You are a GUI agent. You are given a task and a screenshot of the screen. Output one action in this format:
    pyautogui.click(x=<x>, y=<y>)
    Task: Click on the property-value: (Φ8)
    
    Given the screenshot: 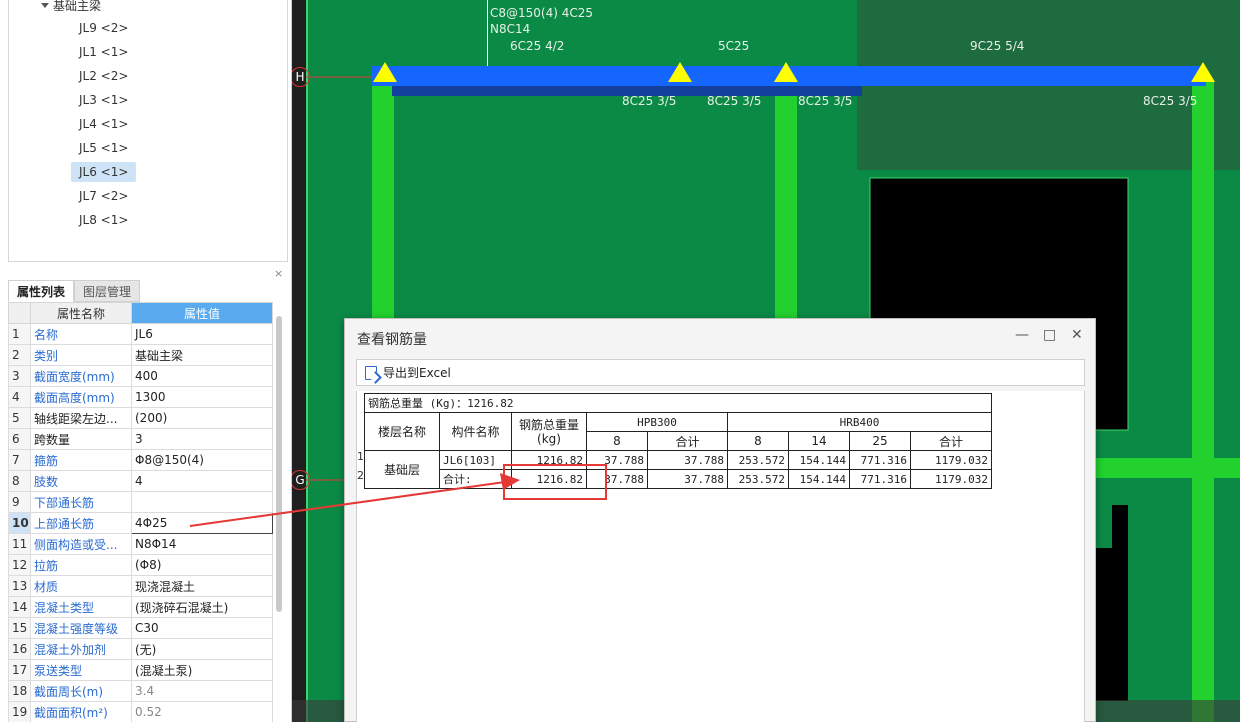 What is the action you would take?
    pyautogui.click(x=202, y=565)
    